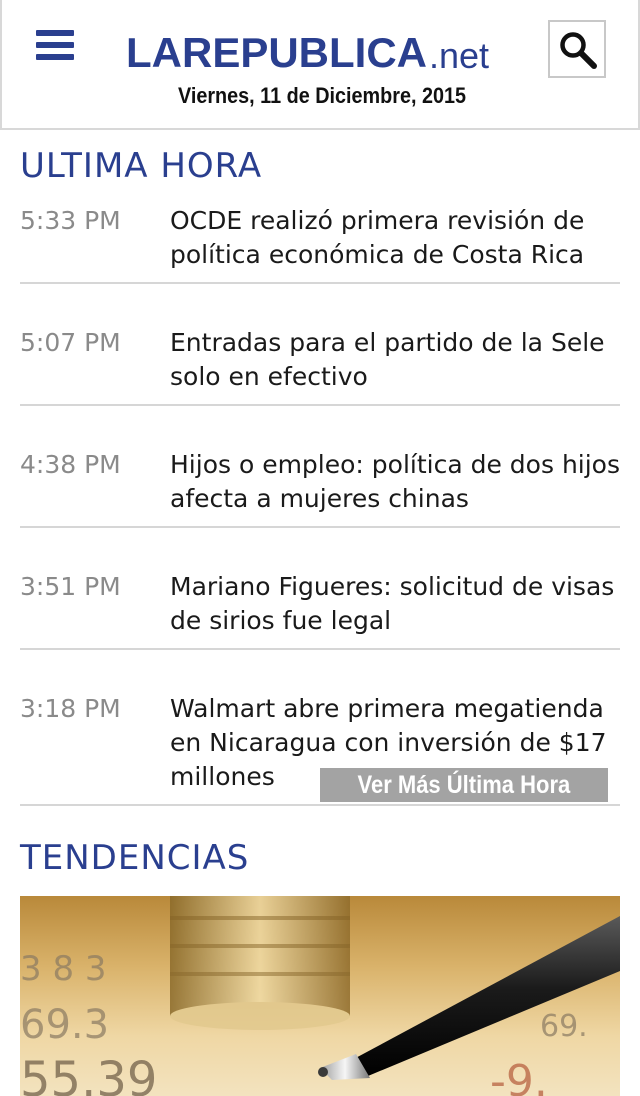 The image size is (640, 1096). What do you see at coordinates (70, 220) in the screenshot?
I see `news-time: 5:33 PM` at bounding box center [70, 220].